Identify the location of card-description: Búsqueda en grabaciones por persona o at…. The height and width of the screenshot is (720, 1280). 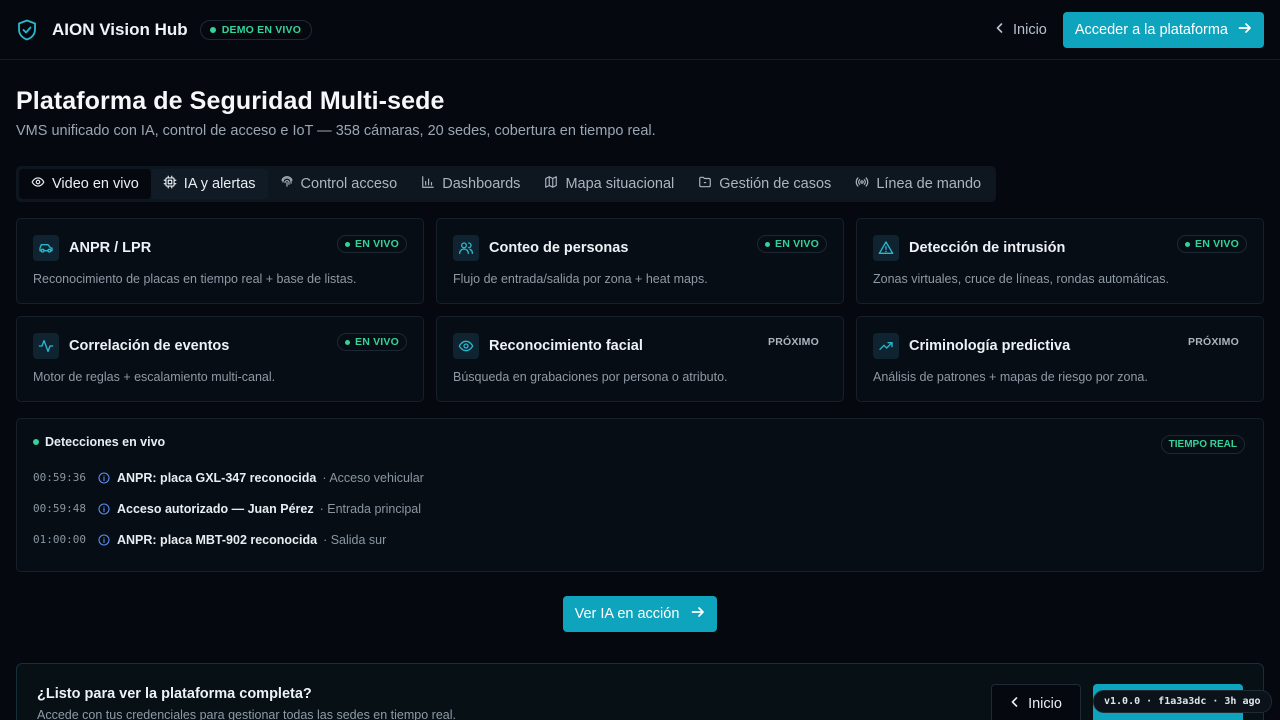
(590, 377).